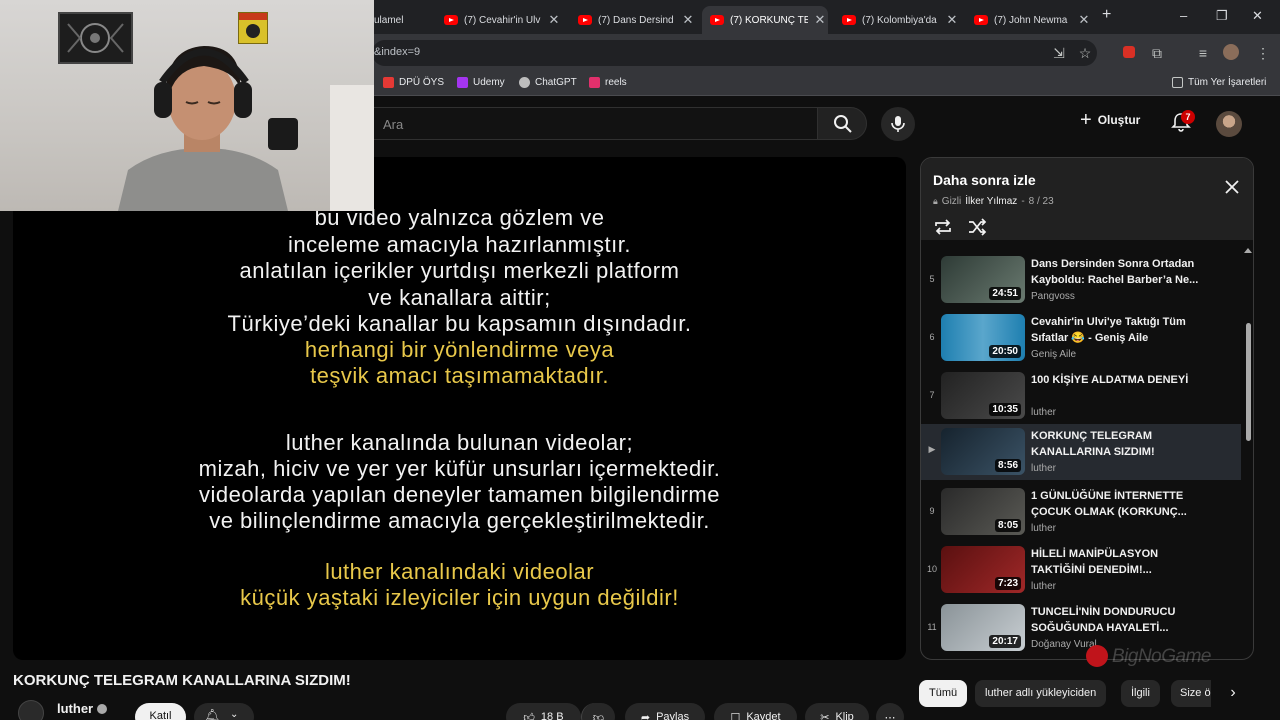 The height and width of the screenshot is (720, 1280). What do you see at coordinates (1183, 15) in the screenshot?
I see `minimize-icon: –` at bounding box center [1183, 15].